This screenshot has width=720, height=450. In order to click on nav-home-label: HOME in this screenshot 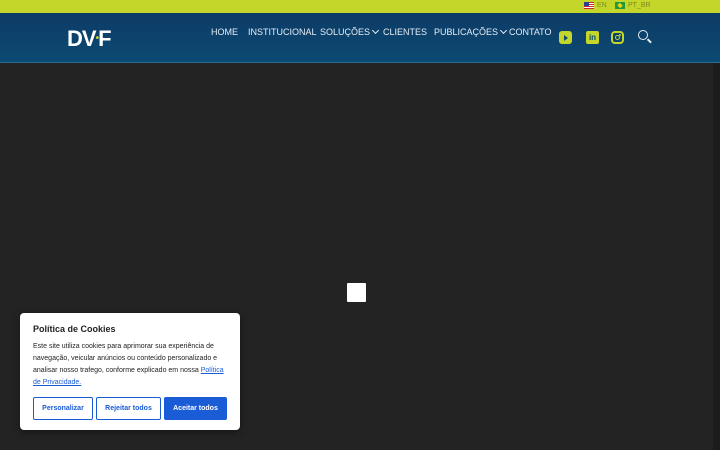, I will do `click(224, 32)`.